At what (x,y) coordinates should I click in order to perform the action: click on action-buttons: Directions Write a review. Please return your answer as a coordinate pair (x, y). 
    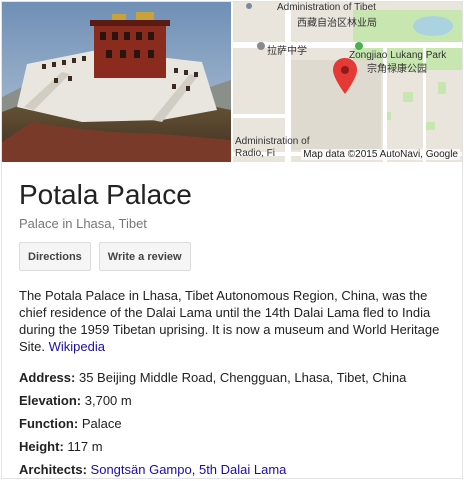
    Looking at the image, I should click on (234, 256).